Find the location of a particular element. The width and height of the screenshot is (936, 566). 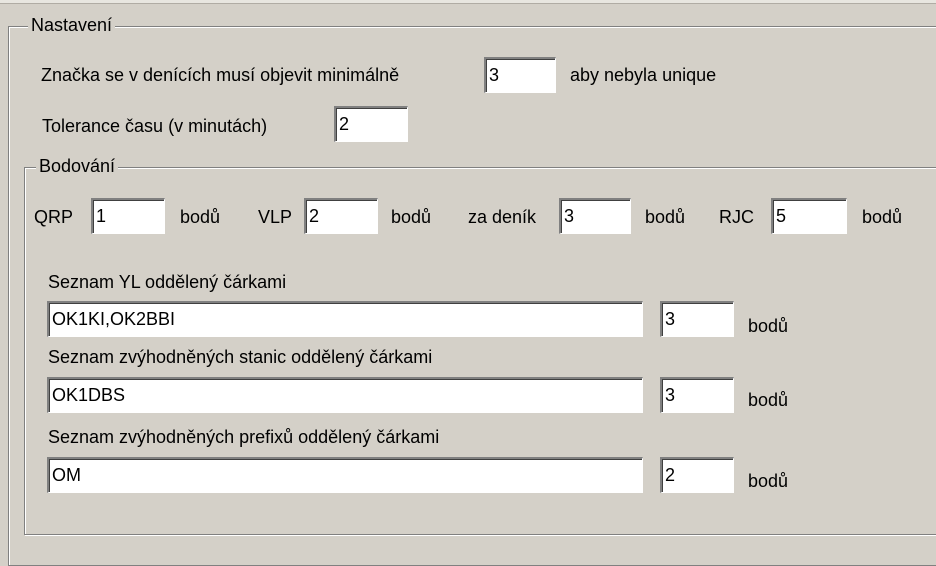

min-occurrence-suffix: aby nebyla unique is located at coordinates (643, 75).